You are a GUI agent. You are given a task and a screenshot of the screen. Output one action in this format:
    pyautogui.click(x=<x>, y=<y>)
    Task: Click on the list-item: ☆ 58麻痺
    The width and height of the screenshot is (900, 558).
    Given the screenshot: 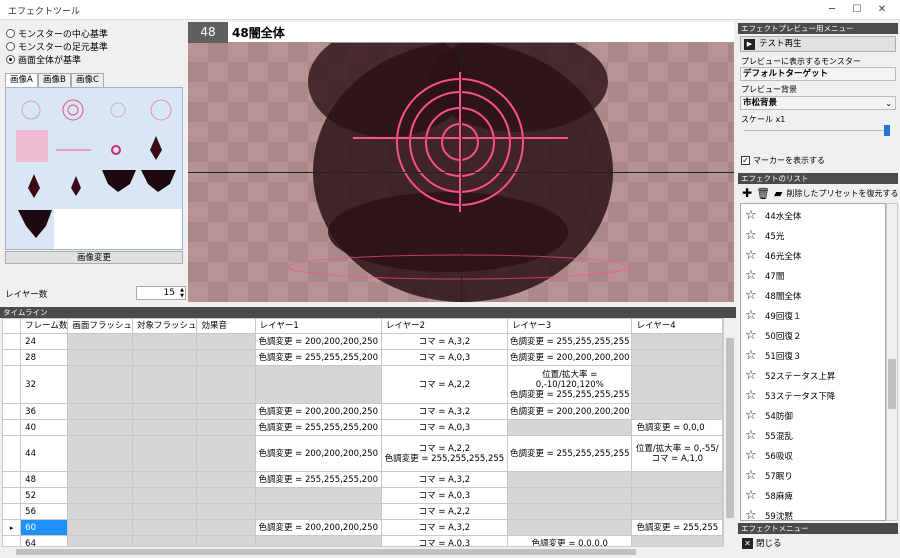 What is the action you would take?
    pyautogui.click(x=769, y=496)
    